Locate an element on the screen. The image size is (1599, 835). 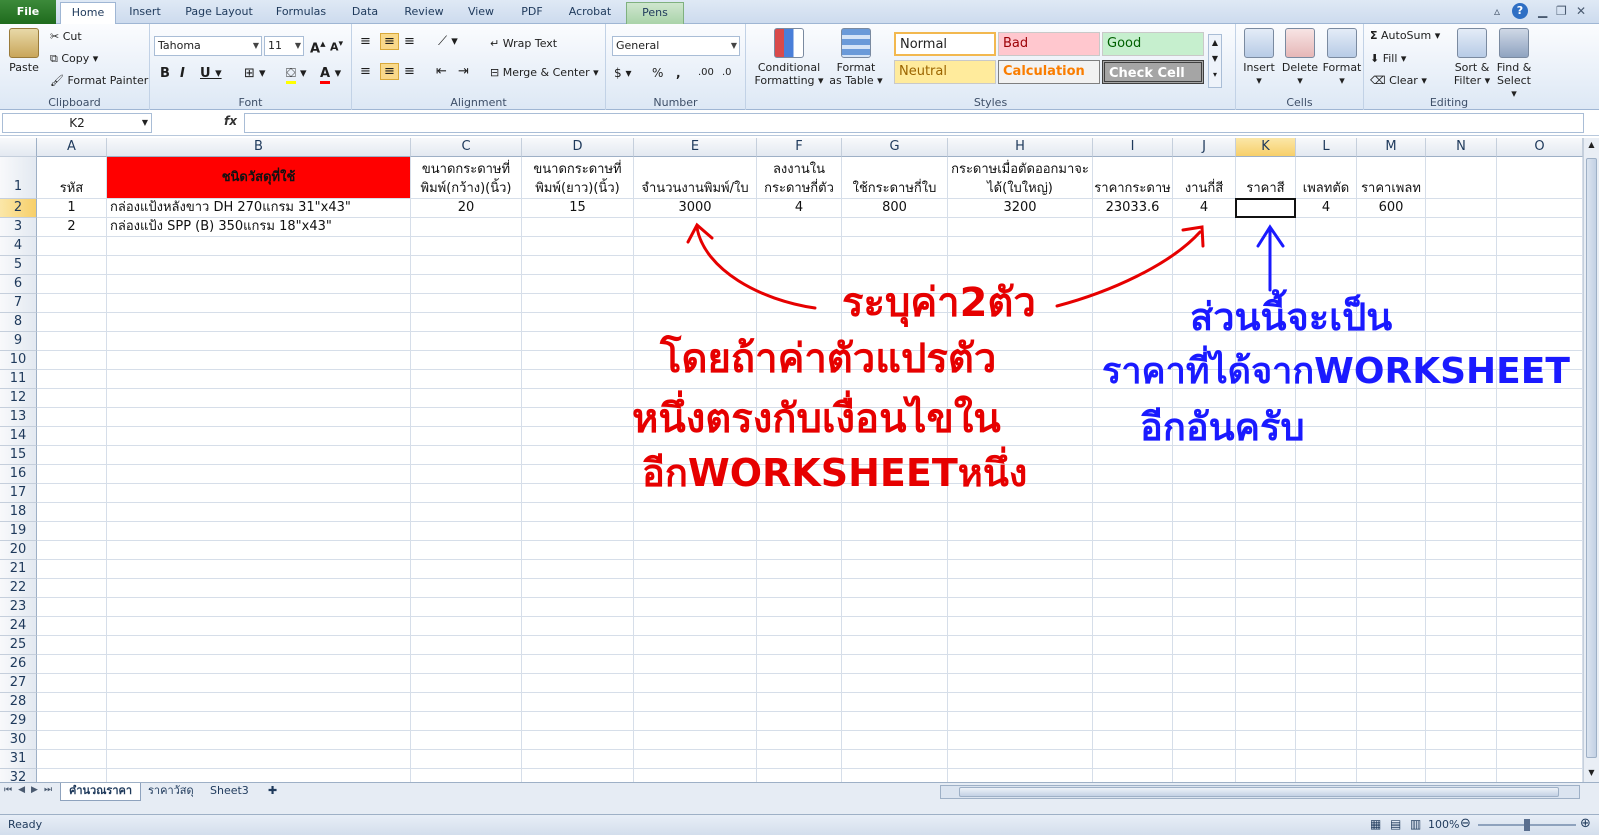
increase-decimal-button: .00 is located at coordinates (706, 72).